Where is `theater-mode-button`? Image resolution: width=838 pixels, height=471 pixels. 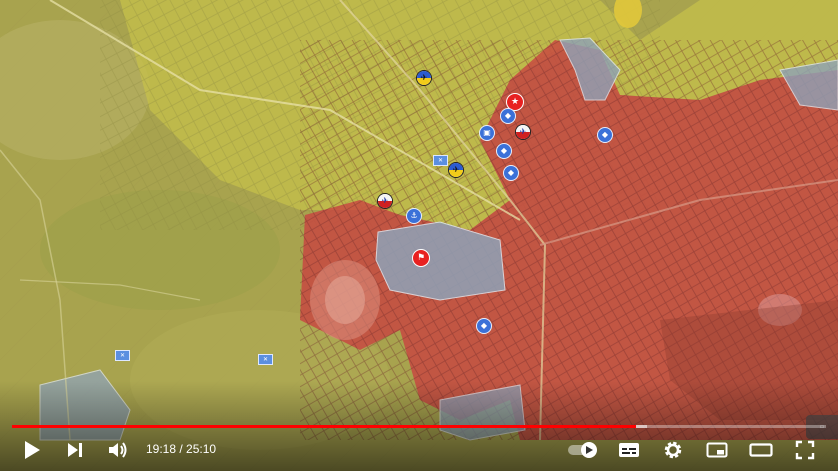
theater-mode-button is located at coordinates (761, 450).